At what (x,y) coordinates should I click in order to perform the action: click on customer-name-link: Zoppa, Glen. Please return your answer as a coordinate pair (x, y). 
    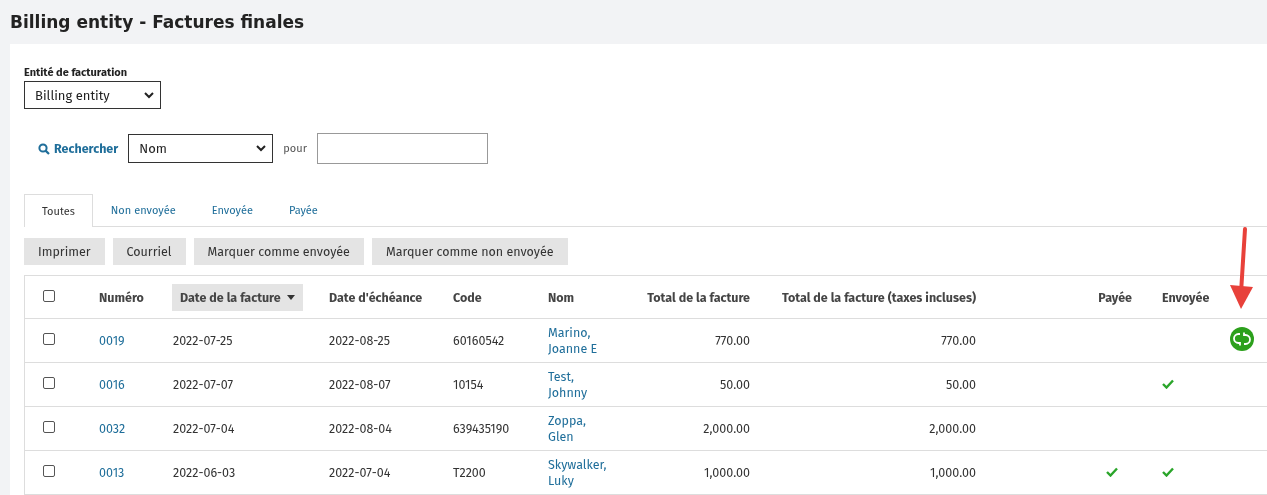
    Looking at the image, I should click on (567, 428).